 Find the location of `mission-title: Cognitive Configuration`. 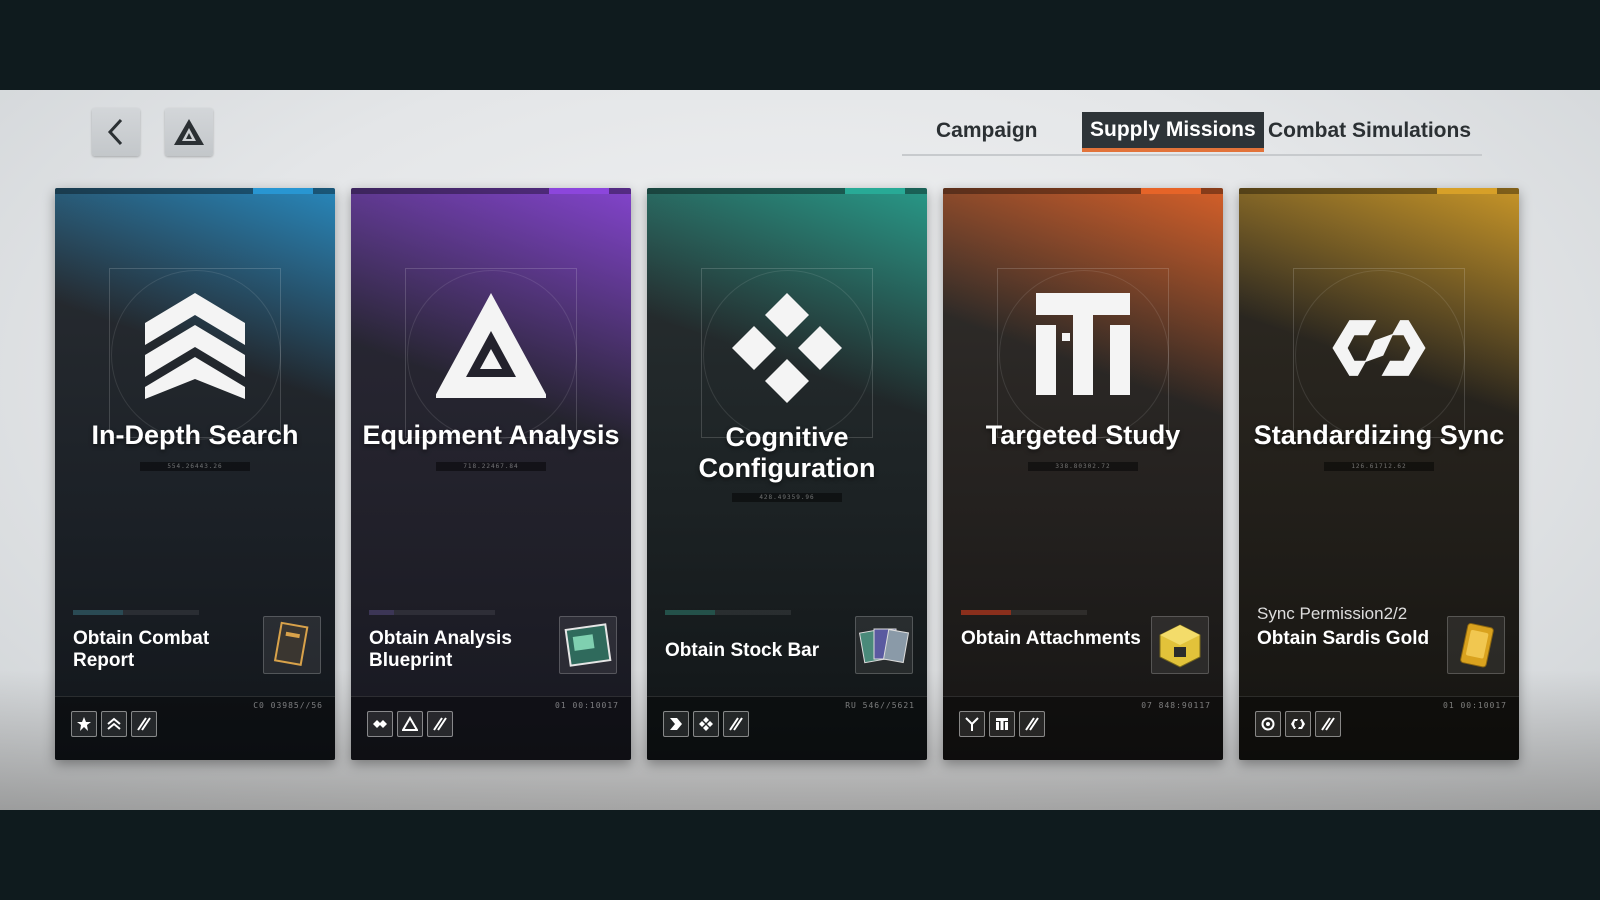

mission-title: Cognitive Configuration is located at coordinates (787, 452).